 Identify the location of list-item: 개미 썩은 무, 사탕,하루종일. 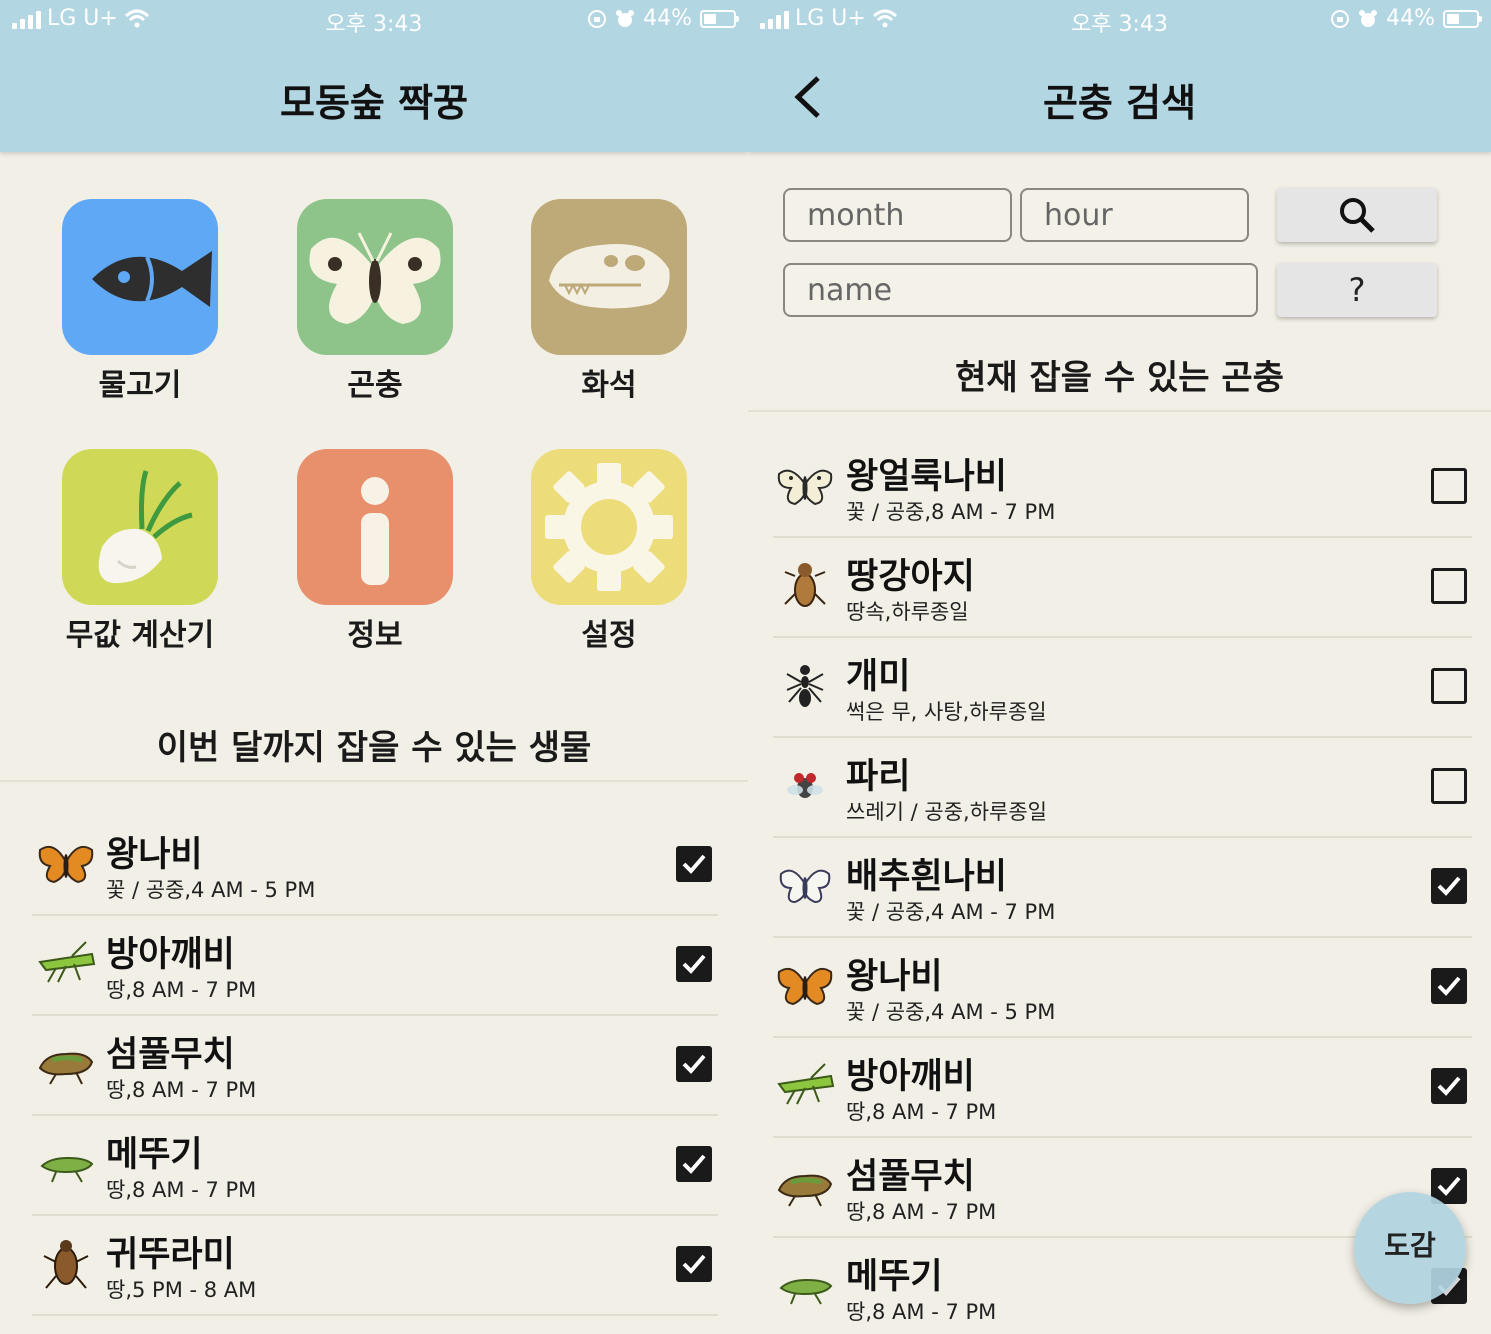
(1122, 687).